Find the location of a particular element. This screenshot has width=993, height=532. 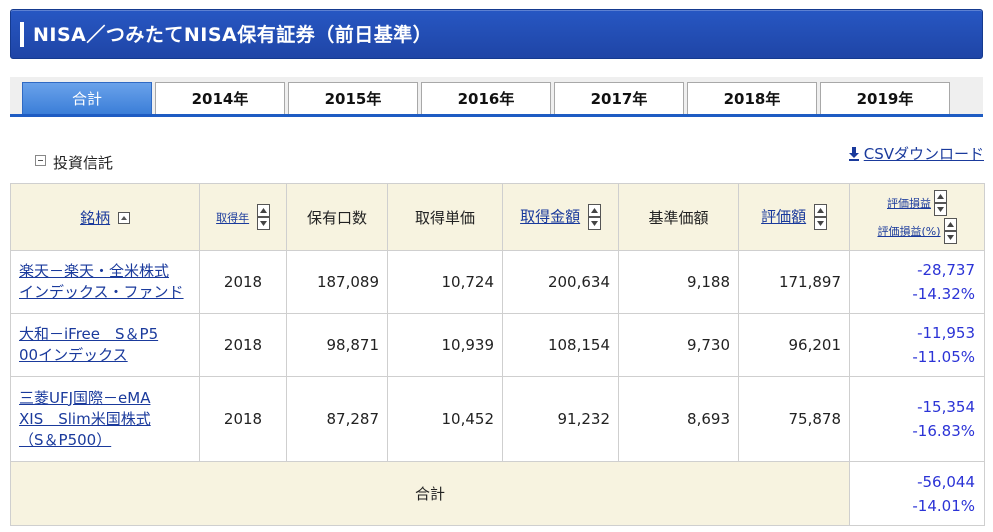

sort-cost-amount-link: 取得金額 is located at coordinates (550, 217).